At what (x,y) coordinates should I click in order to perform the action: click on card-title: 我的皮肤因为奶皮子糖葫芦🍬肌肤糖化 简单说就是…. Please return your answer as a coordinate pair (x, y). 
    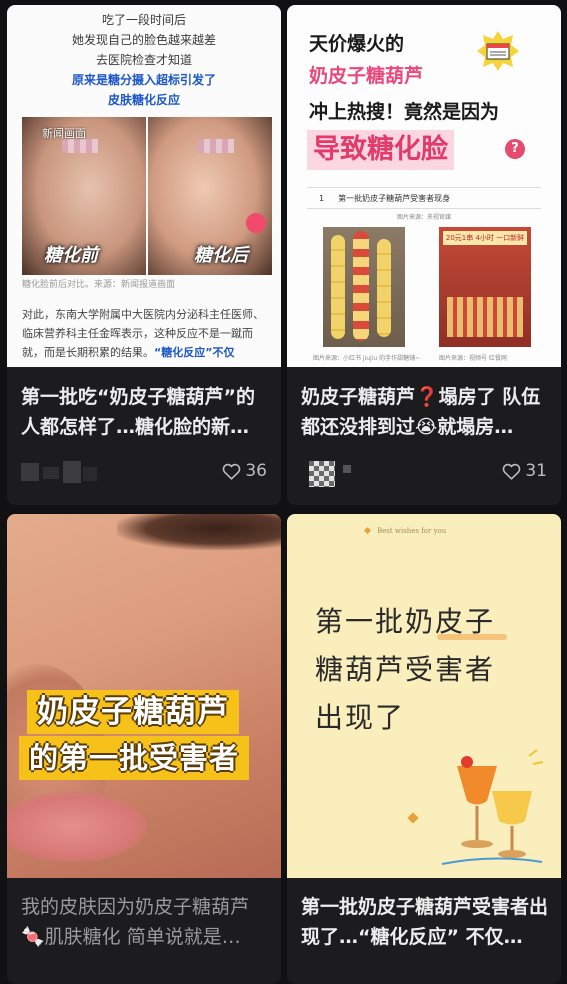
    Looking at the image, I should click on (145, 922).